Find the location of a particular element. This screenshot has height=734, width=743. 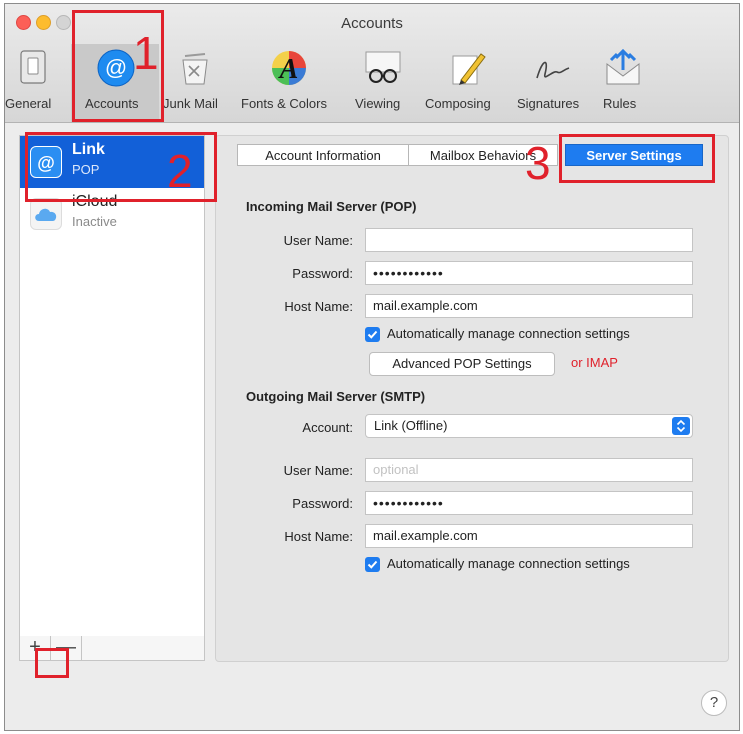

outgoing-account-select: Link (Offline) is located at coordinates (529, 426).